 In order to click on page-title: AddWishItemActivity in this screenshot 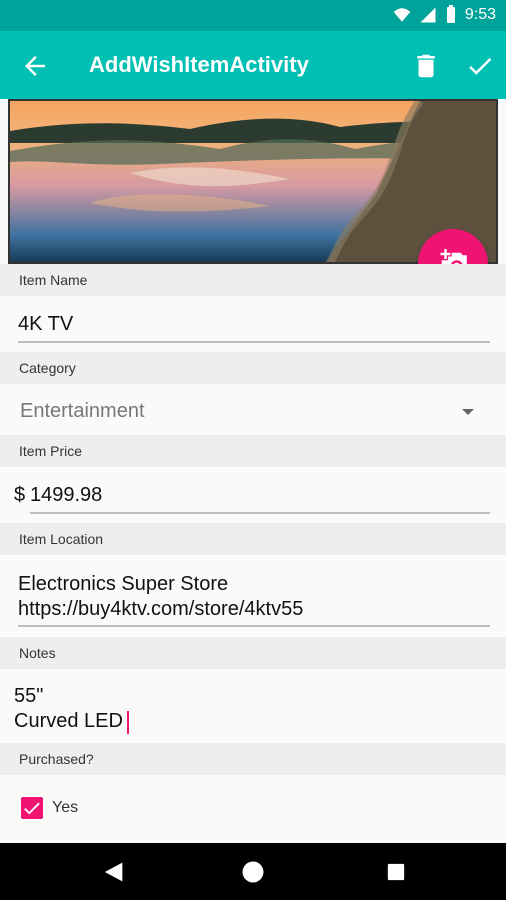, I will do `click(199, 64)`.